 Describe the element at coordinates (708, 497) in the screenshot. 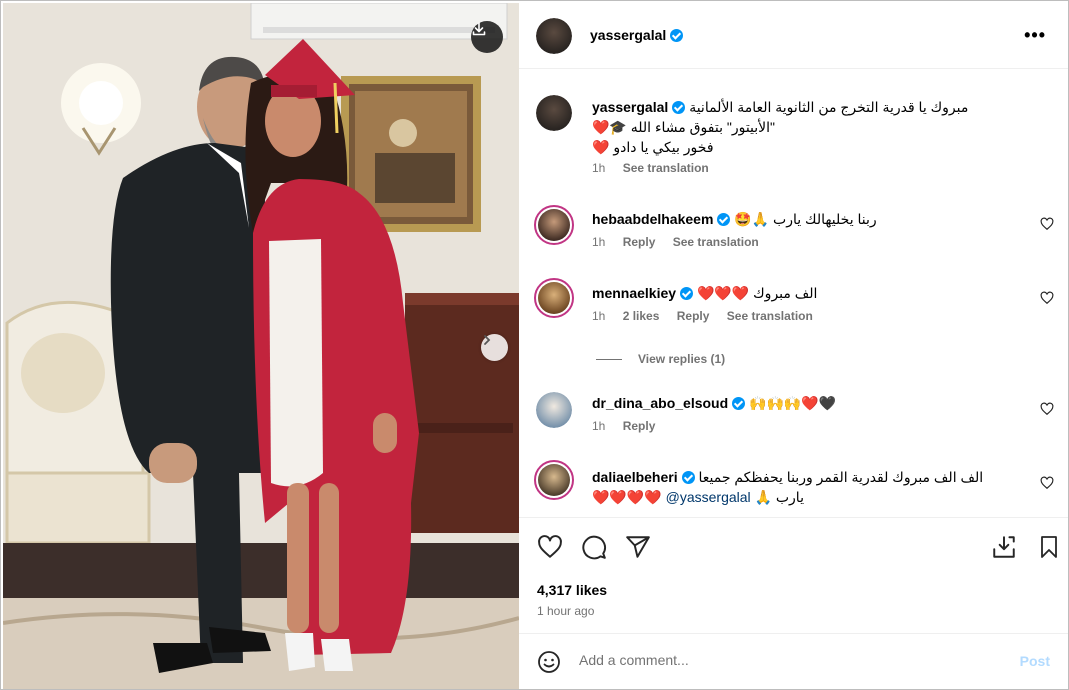

I see `mention-link: @yassergalal` at that location.